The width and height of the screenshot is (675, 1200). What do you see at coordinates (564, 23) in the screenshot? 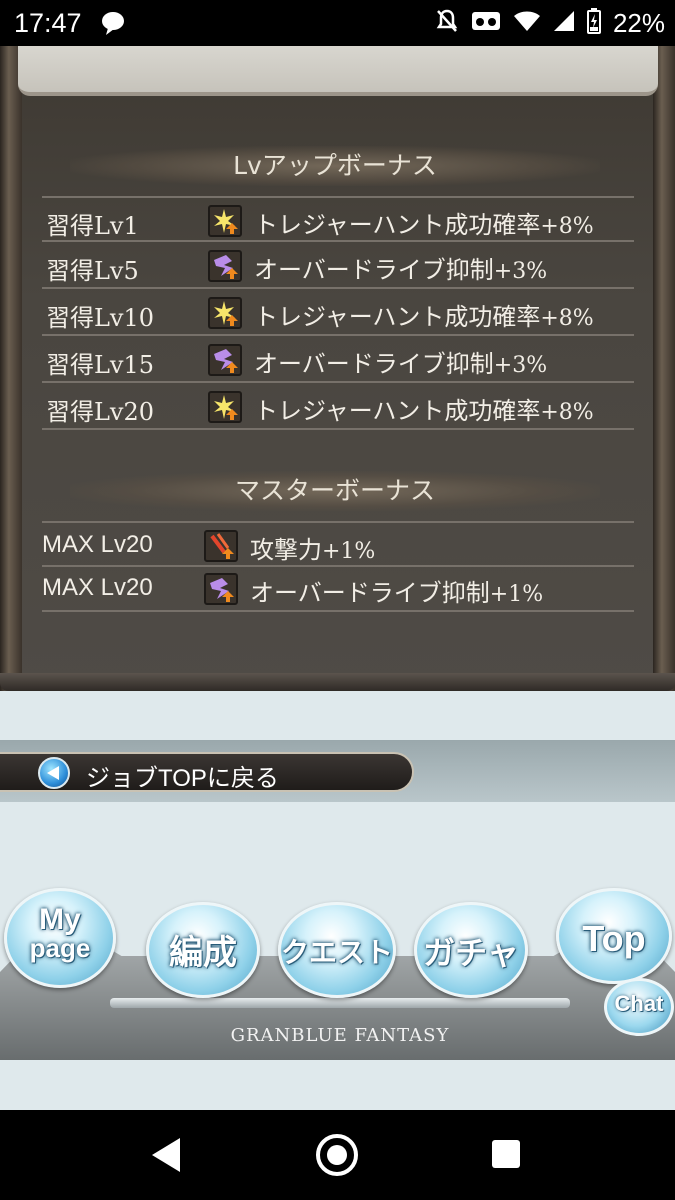
I see `signal-icon` at bounding box center [564, 23].